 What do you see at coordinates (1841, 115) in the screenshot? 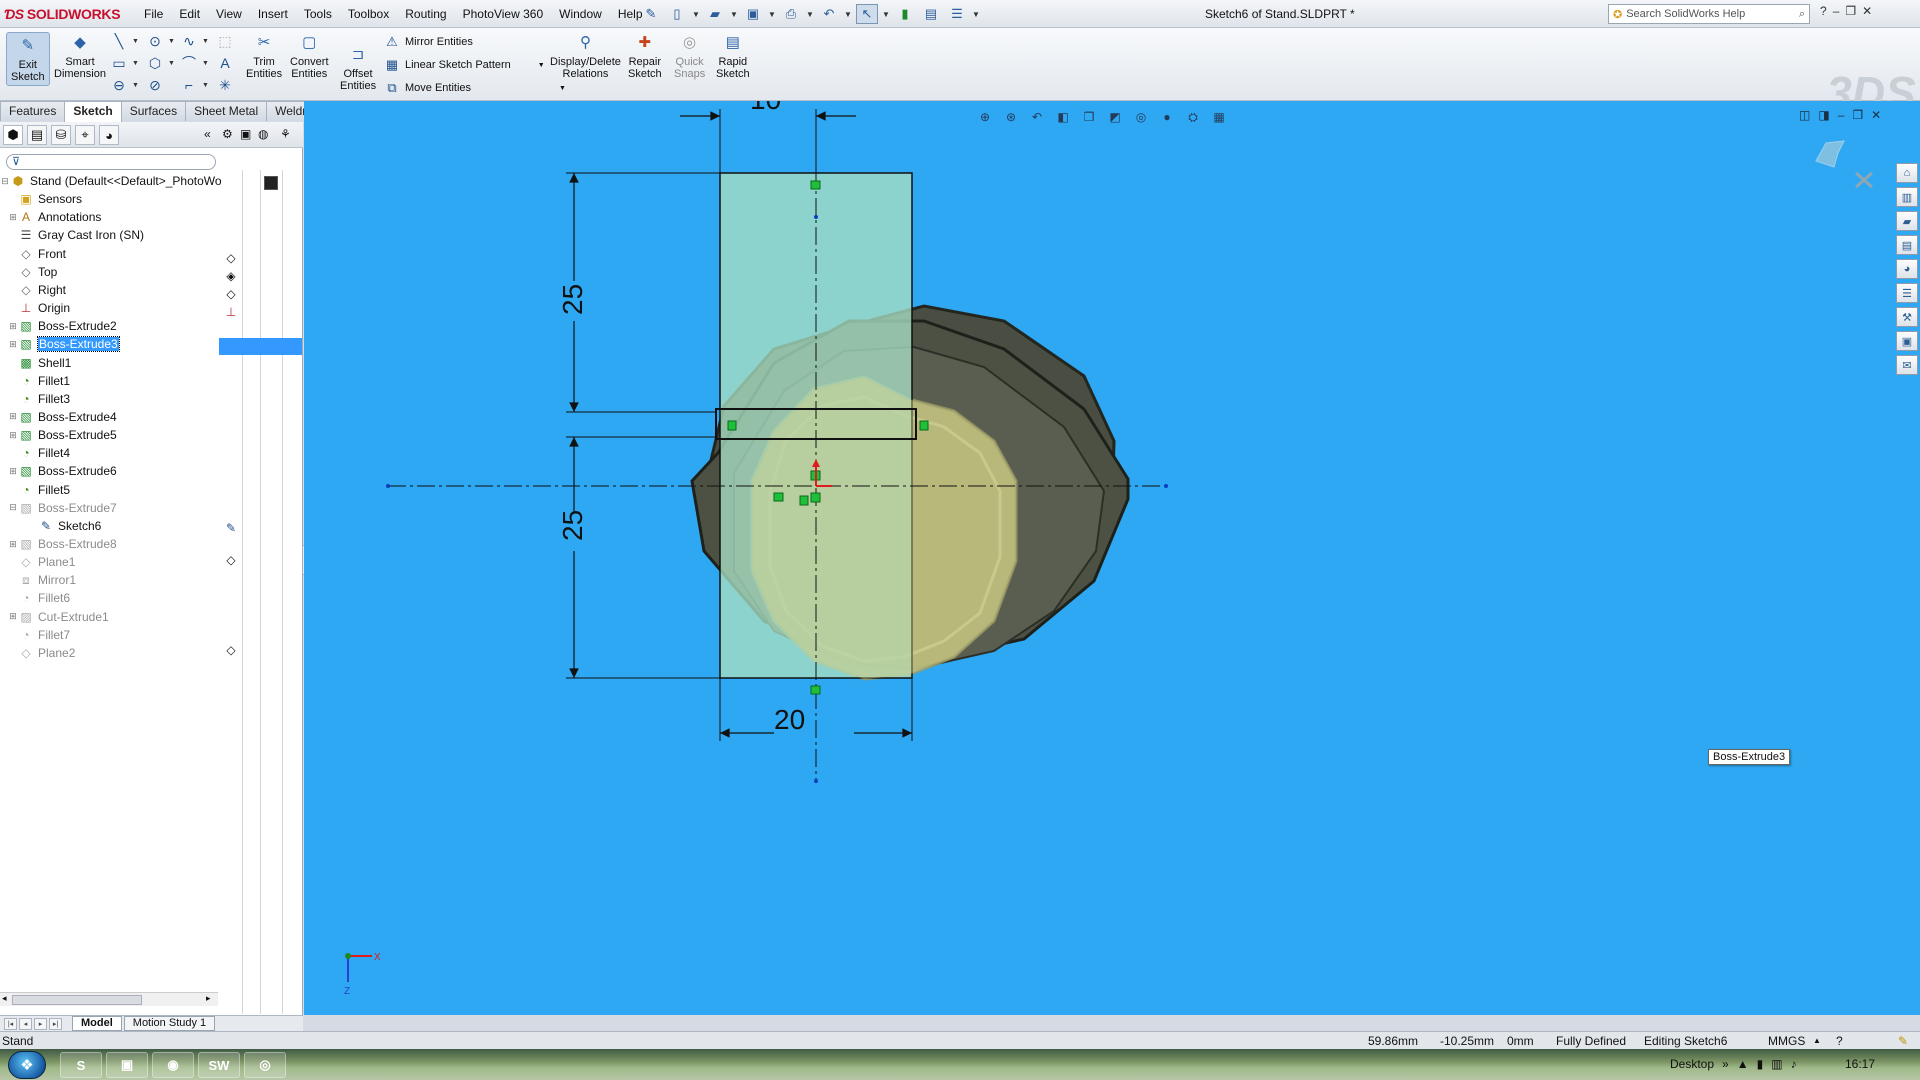
I see `viewport-minimize-icon: ‒` at bounding box center [1841, 115].